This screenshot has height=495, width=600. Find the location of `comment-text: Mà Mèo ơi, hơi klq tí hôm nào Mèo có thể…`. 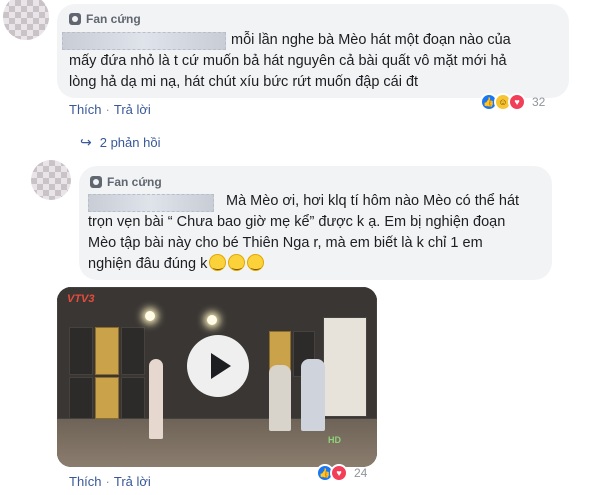

comment-text: Mà Mèo ơi, hơi klq tí hôm nào Mèo có thể… is located at coordinates (372, 201).